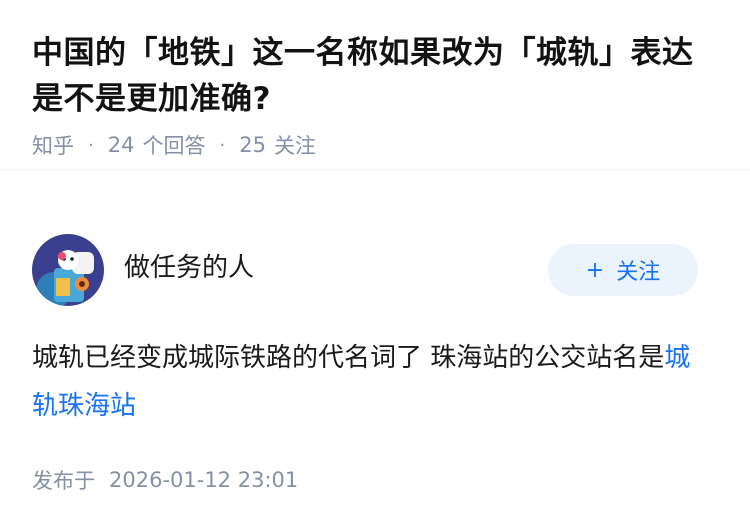 The width and height of the screenshot is (750, 532). What do you see at coordinates (375, 145) in the screenshot?
I see `question-meta: 知乎 · 24 个回答 · 25 关注` at bounding box center [375, 145].